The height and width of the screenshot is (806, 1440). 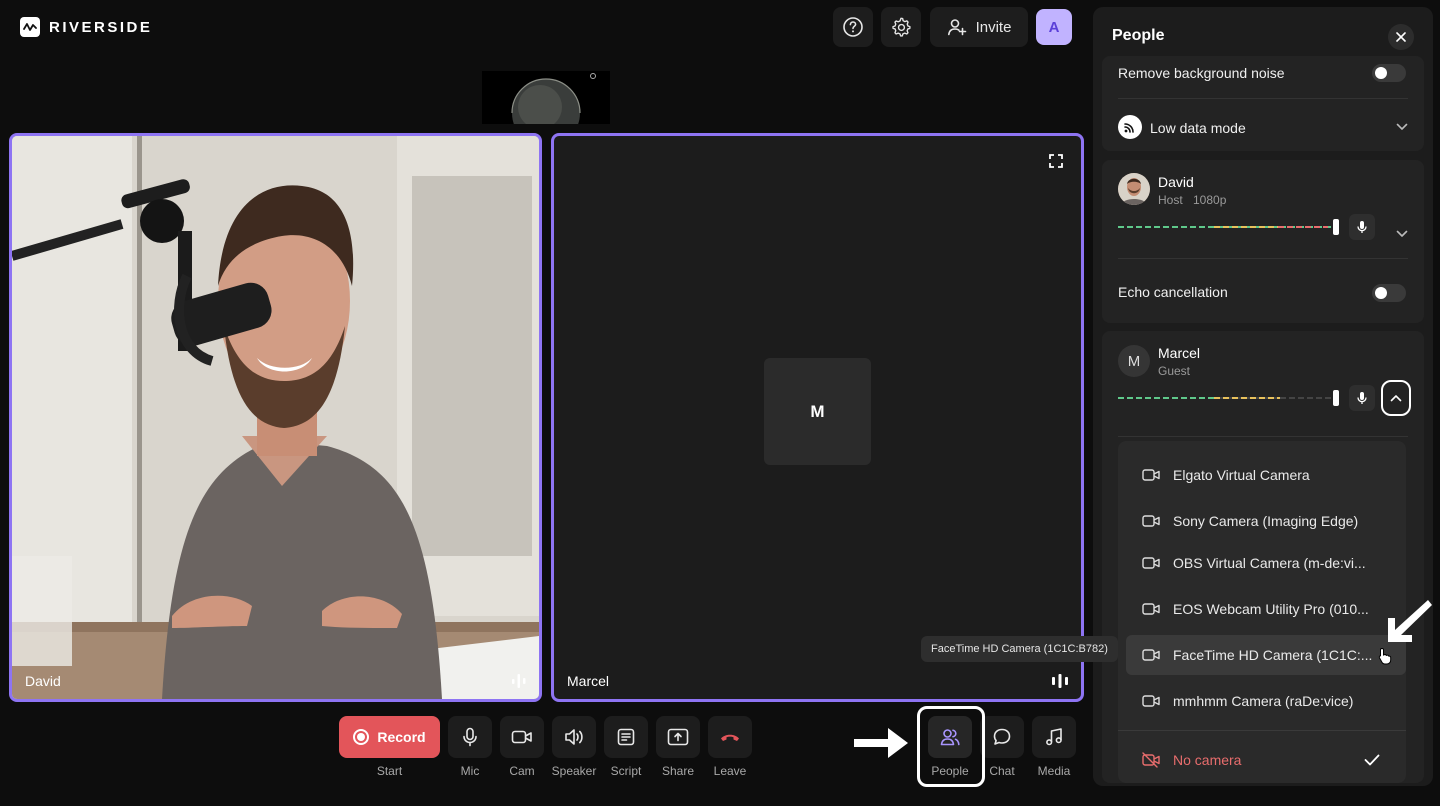 What do you see at coordinates (678, 771) in the screenshot?
I see `share-label: Share` at bounding box center [678, 771].